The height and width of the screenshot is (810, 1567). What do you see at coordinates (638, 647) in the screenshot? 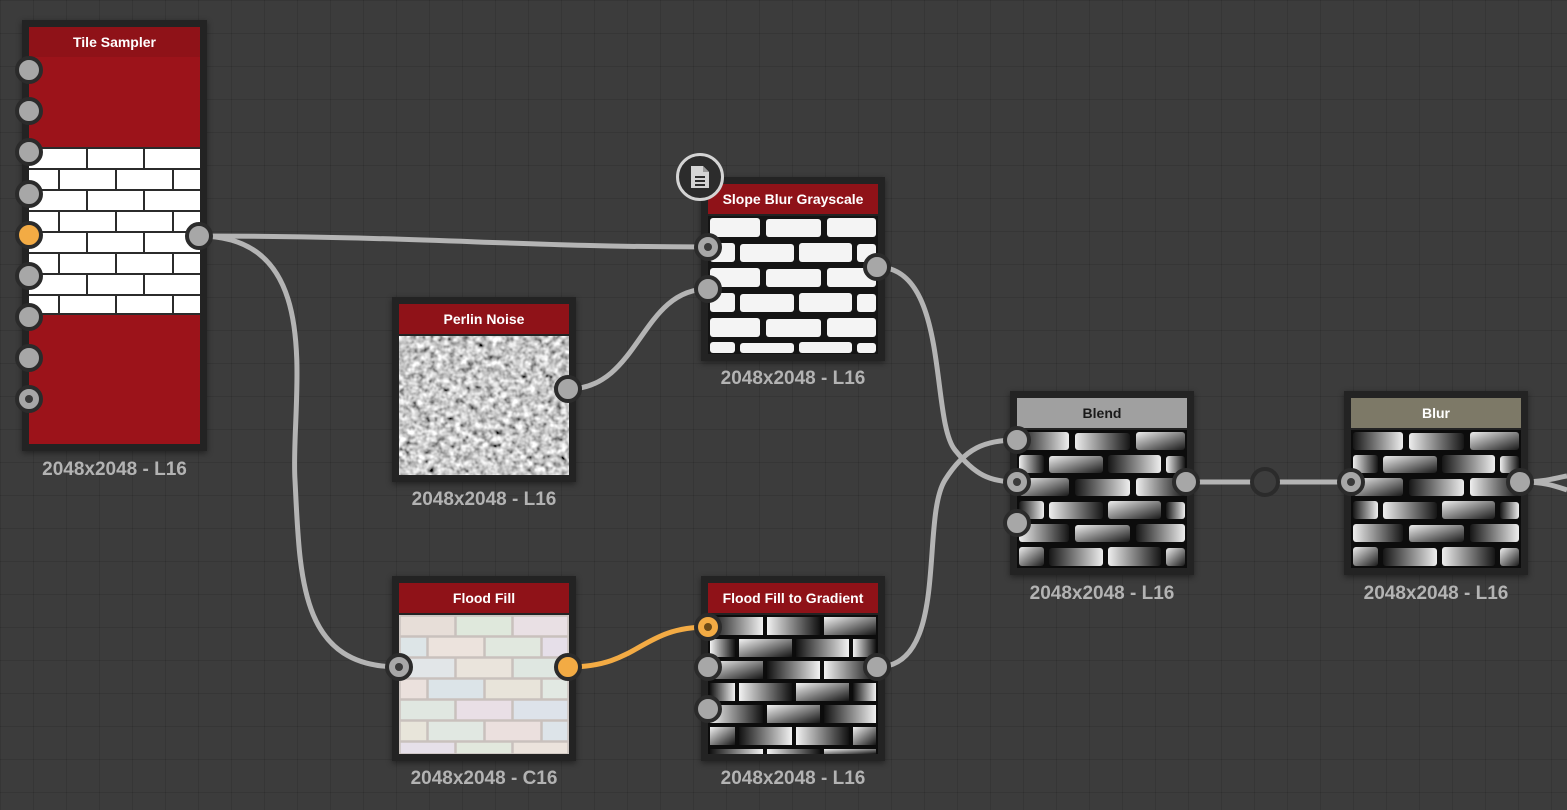
I see `wire-flood-fill-to-gradient` at bounding box center [638, 647].